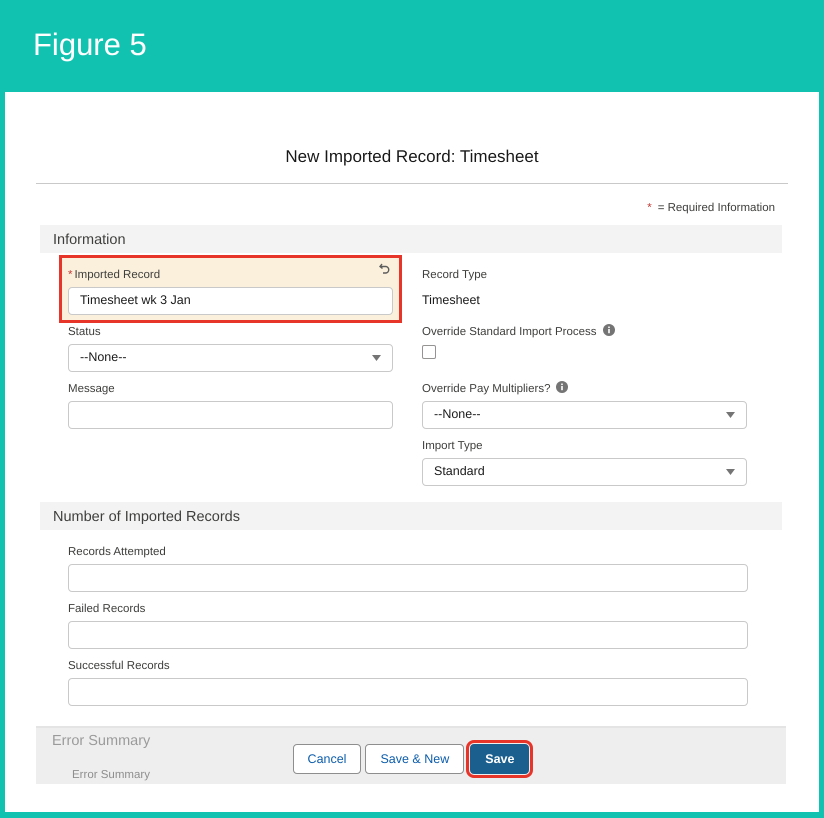 The image size is (824, 818). What do you see at coordinates (649, 208) in the screenshot?
I see `required-mark: *` at bounding box center [649, 208].